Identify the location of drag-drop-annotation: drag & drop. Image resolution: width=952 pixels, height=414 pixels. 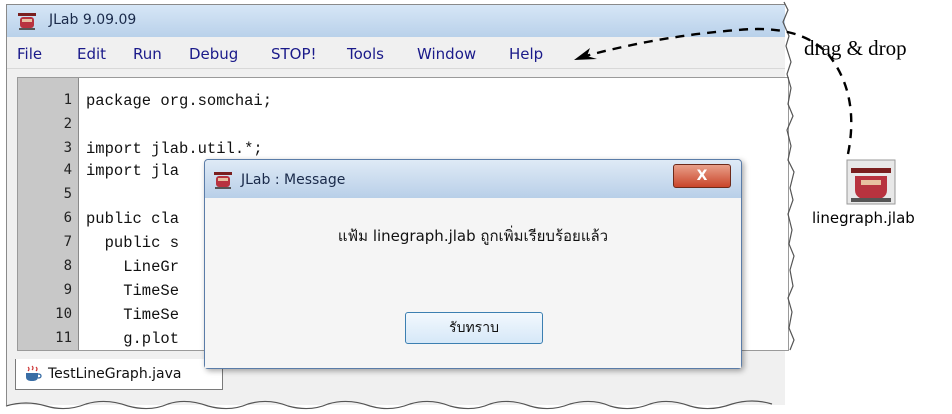
(855, 48).